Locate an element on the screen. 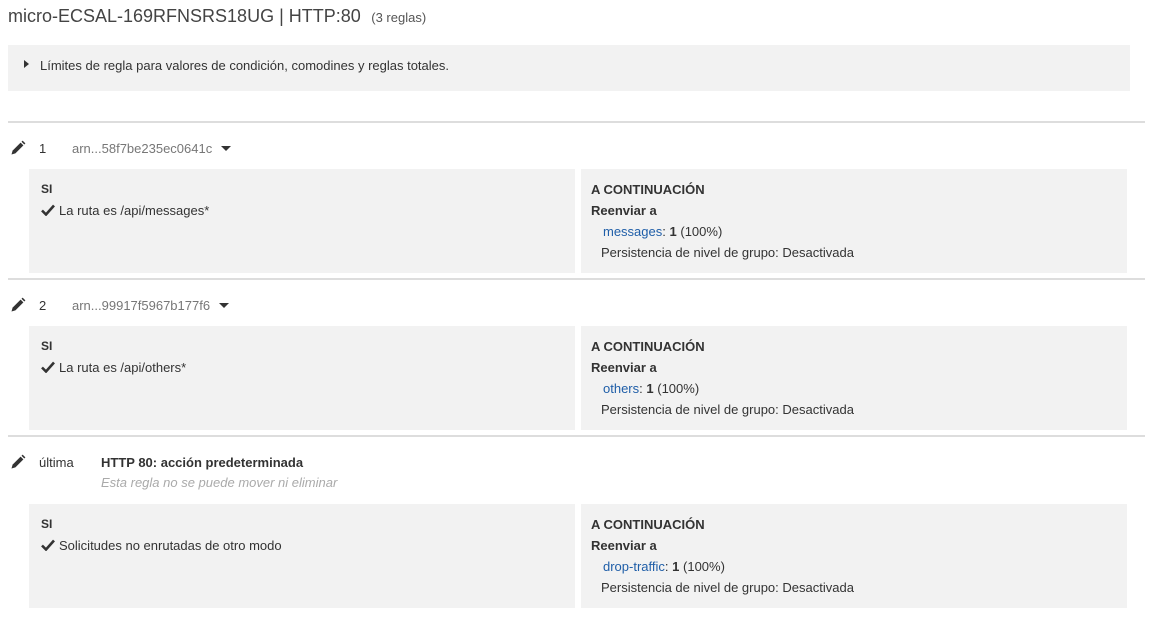 The width and height of the screenshot is (1152, 632). default-rule-title: HTTP 80: acción predeterminada is located at coordinates (202, 462).